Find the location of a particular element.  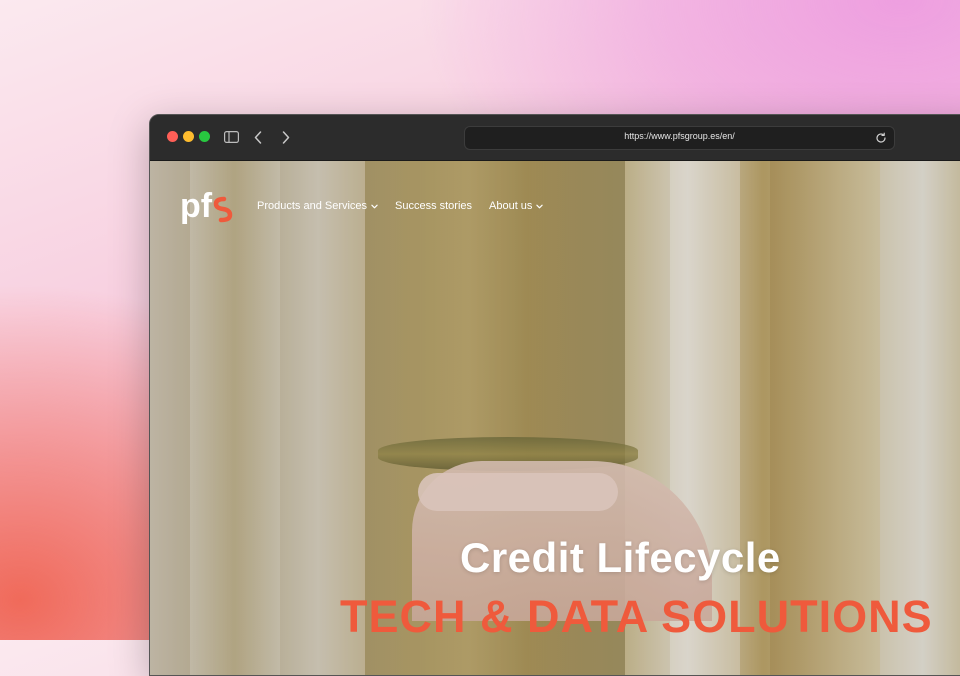

hero-subtitle: TECH & DATA SOLUTIONS is located at coordinates (636, 616).